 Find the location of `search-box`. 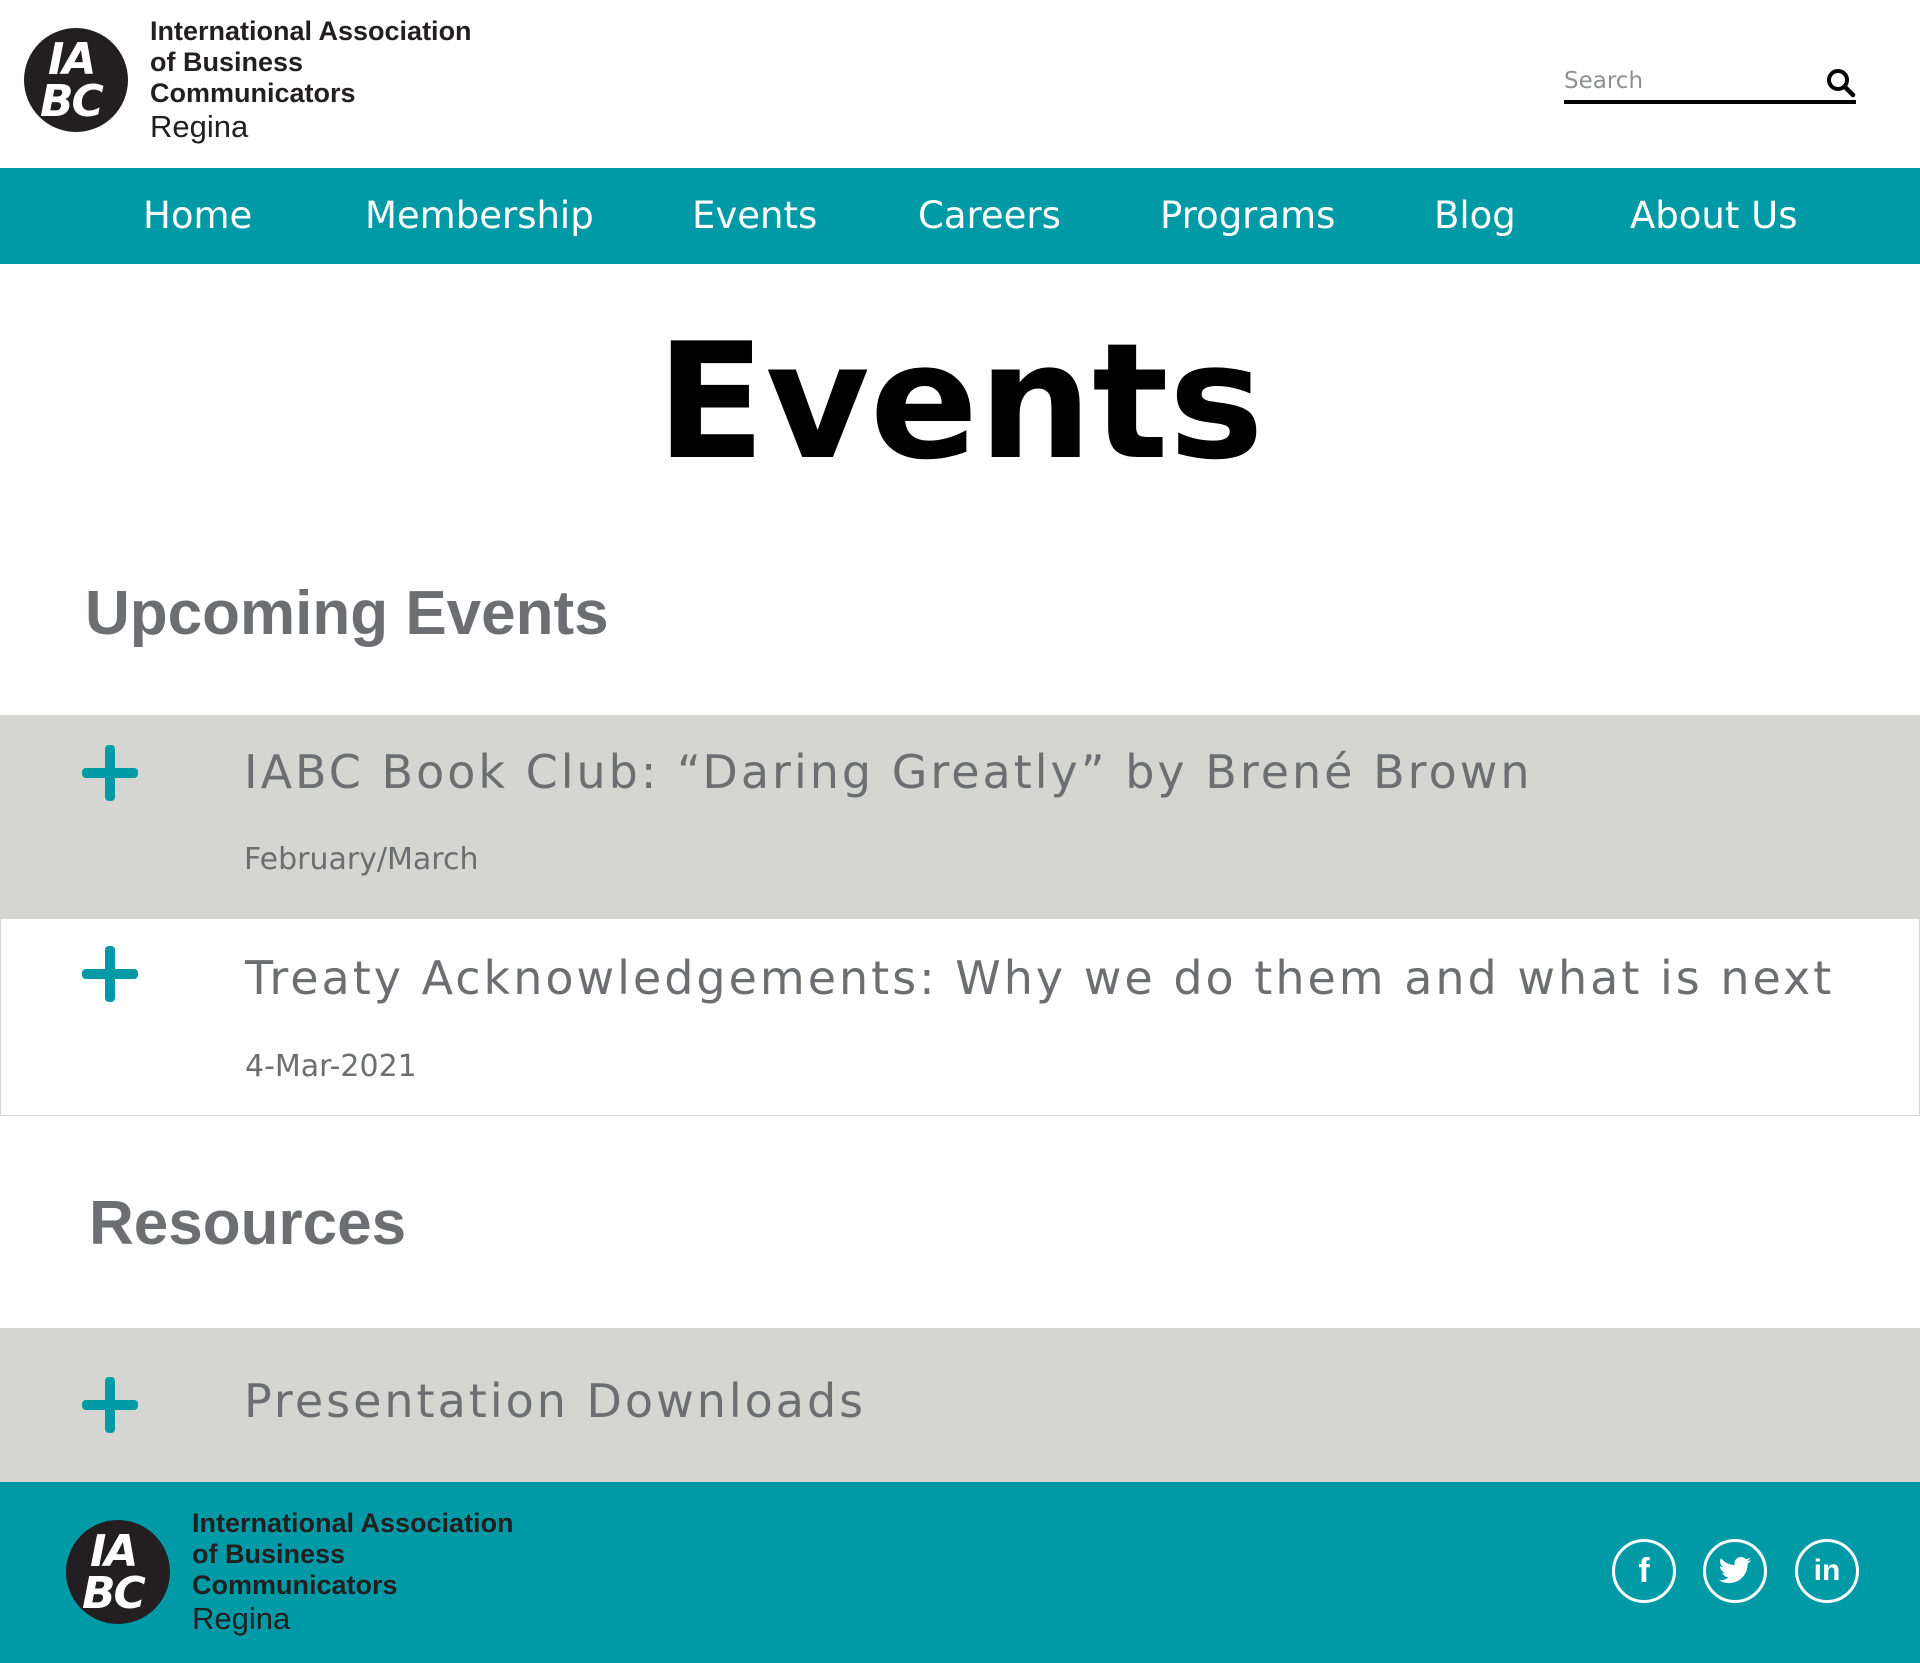

search-box is located at coordinates (1710, 83).